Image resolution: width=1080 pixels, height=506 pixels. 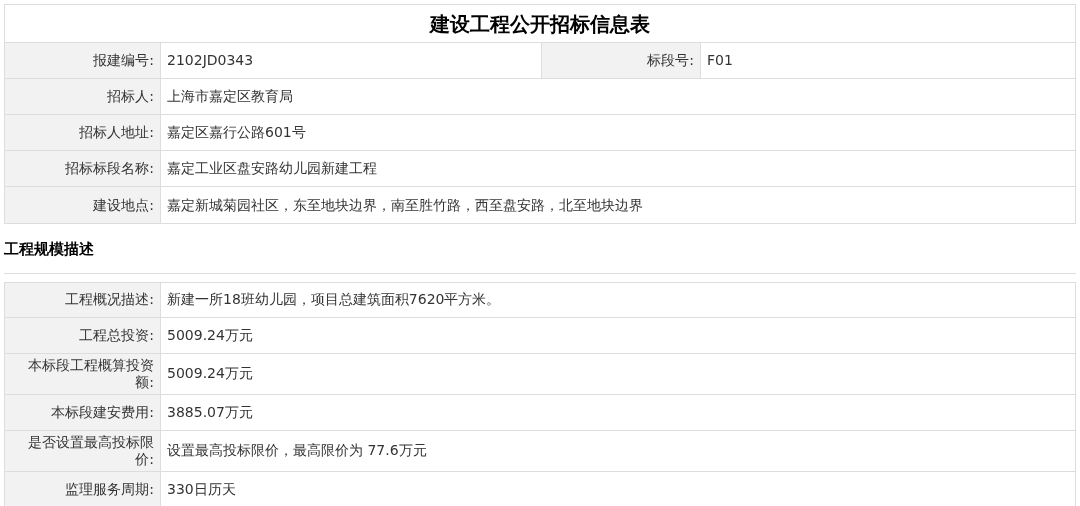 What do you see at coordinates (297, 450) in the screenshot?
I see `field-value: 设置最高投标限价，最高限价为 77.6万元` at bounding box center [297, 450].